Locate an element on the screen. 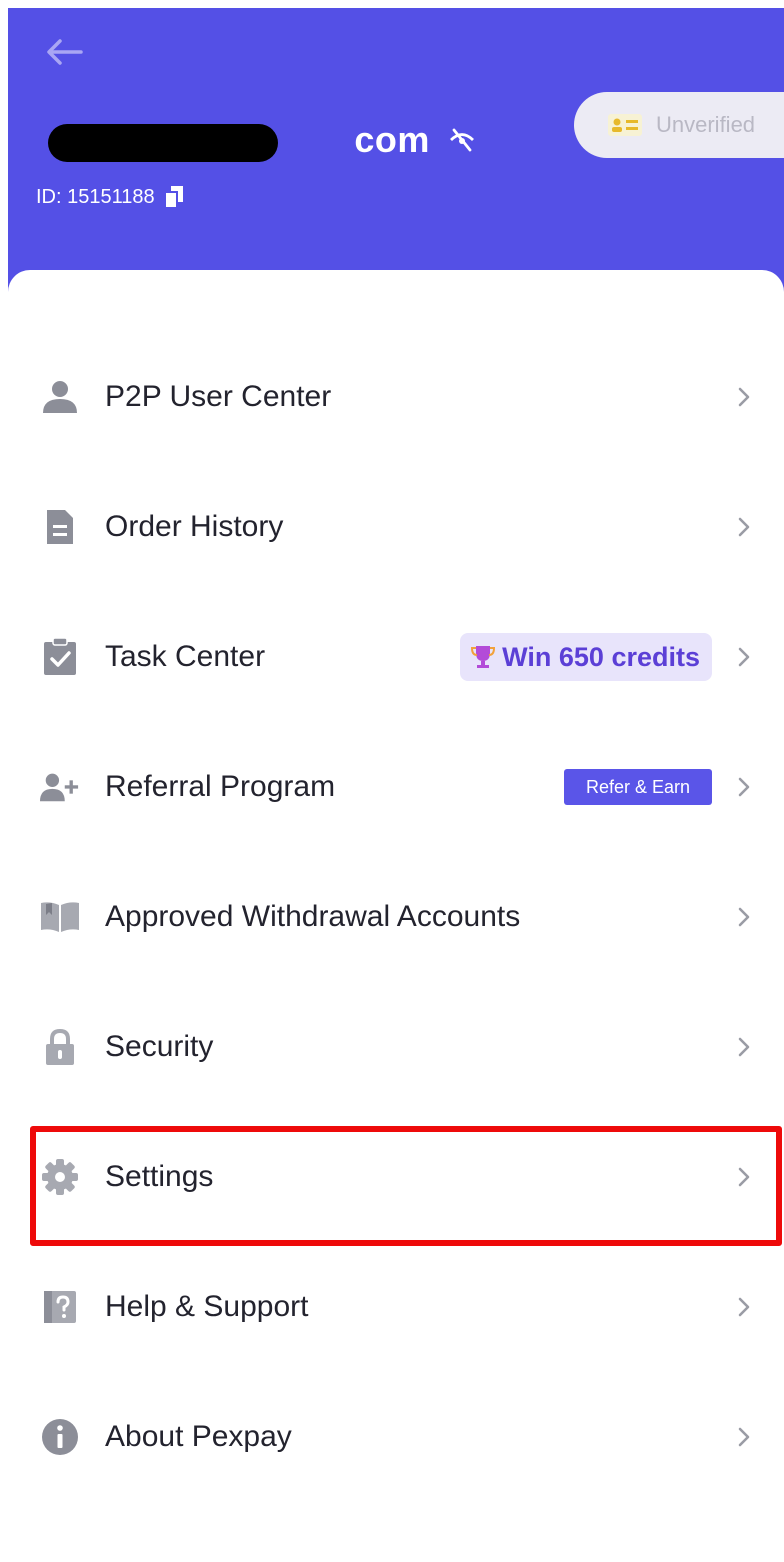 Image resolution: width=784 pixels, height=1562 pixels. menu-item-task-center: Task Center Win 650 credits is located at coordinates (396, 657).